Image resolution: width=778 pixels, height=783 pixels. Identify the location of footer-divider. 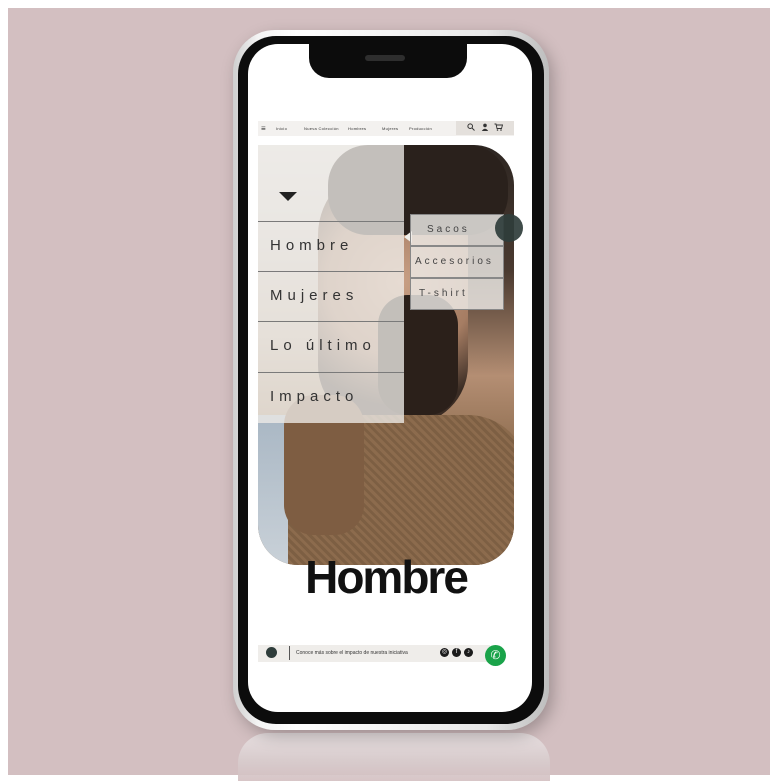
(289, 653).